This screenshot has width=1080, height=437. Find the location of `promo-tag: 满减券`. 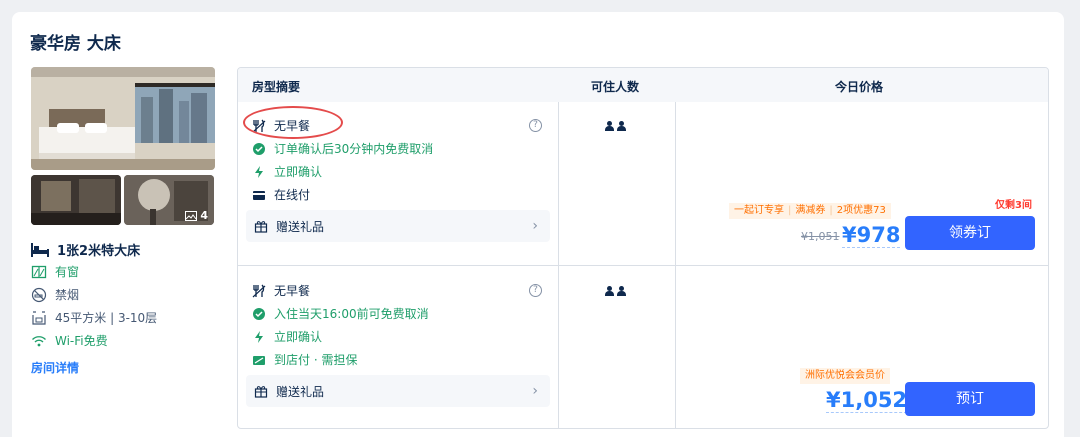

promo-tag: 满减券 is located at coordinates (810, 210).